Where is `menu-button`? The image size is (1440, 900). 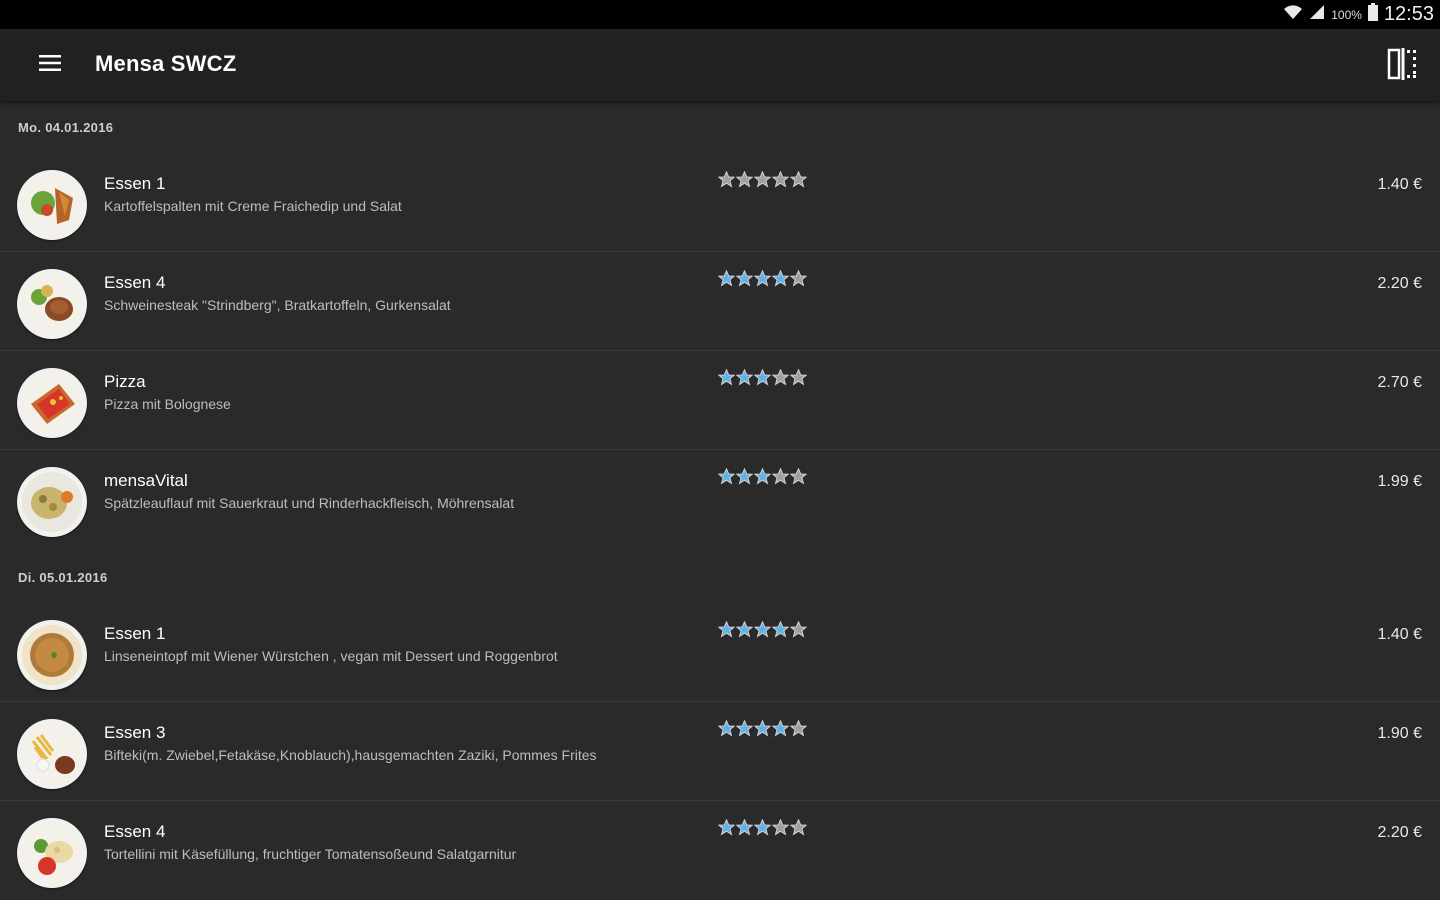 menu-button is located at coordinates (50, 65).